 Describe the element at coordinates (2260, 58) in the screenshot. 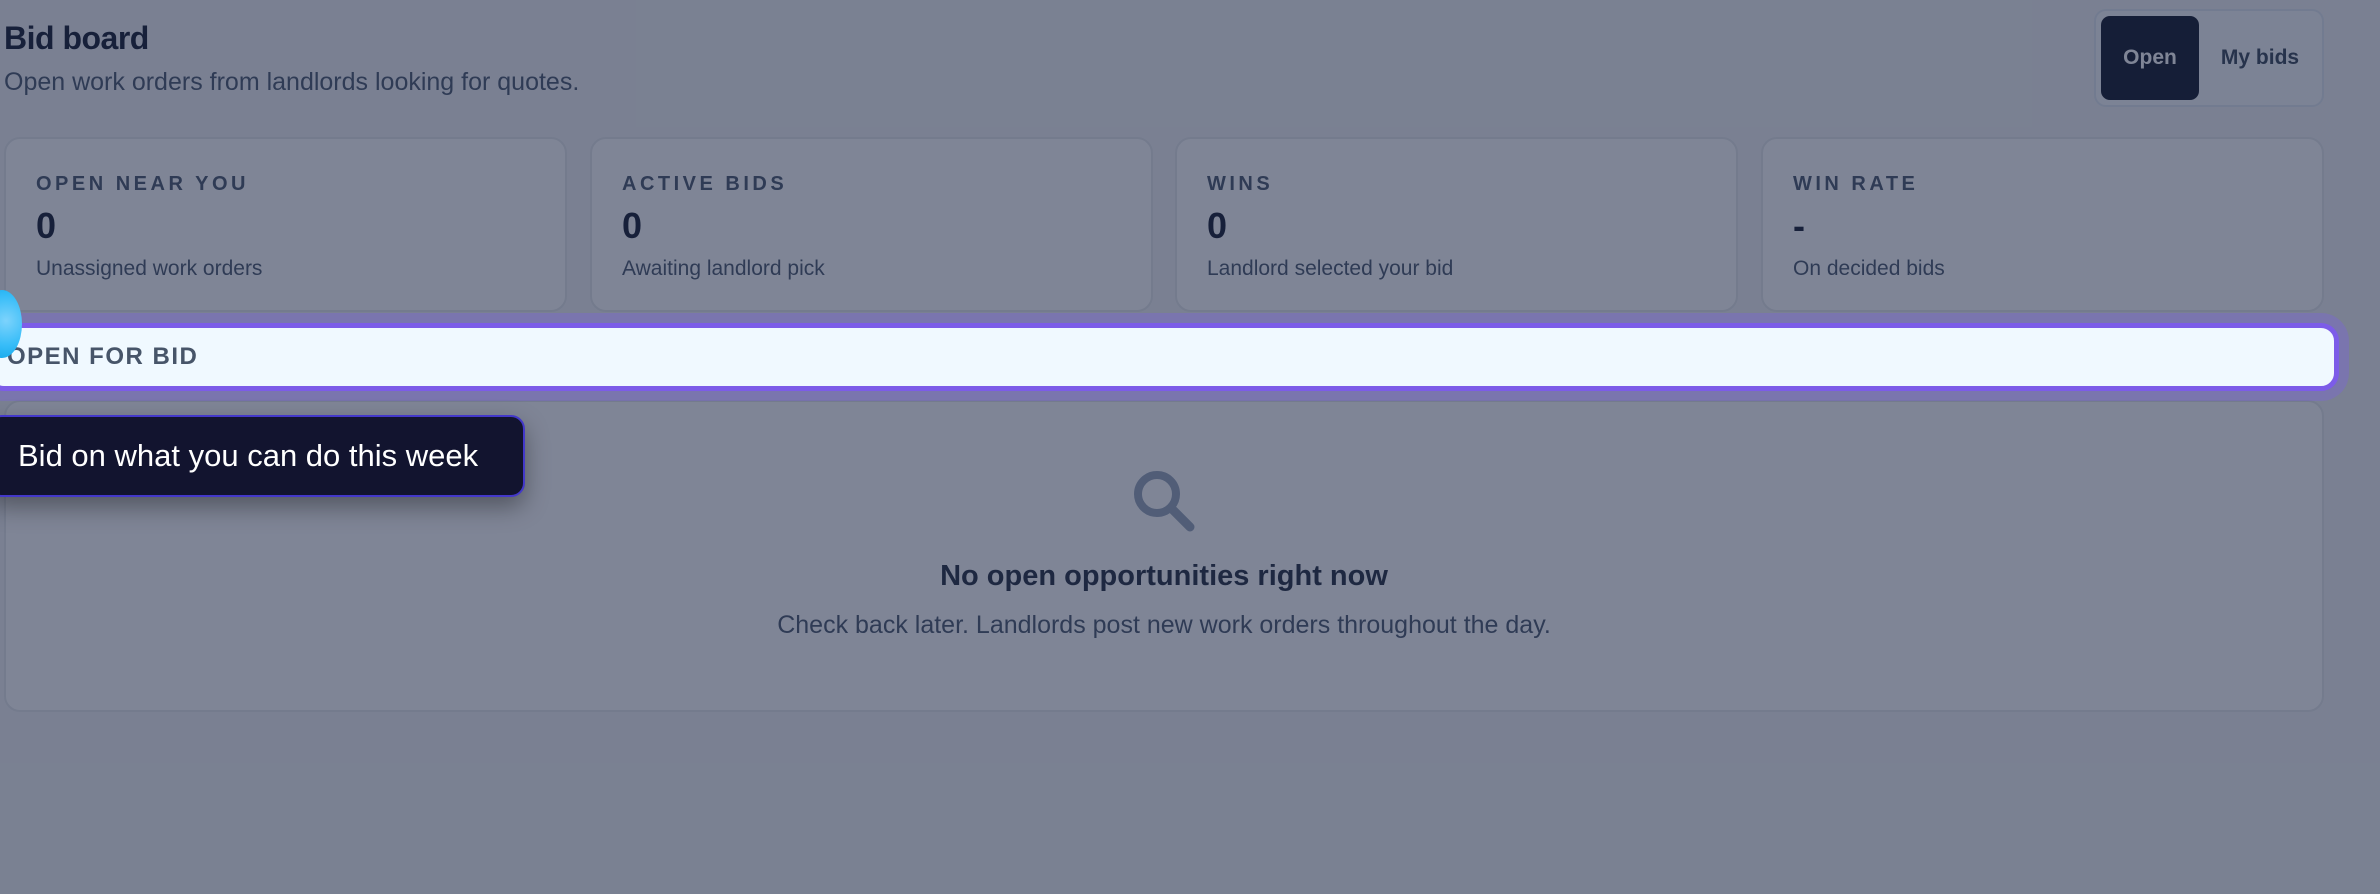

I see `toggle-my-bids-button: My bids` at that location.